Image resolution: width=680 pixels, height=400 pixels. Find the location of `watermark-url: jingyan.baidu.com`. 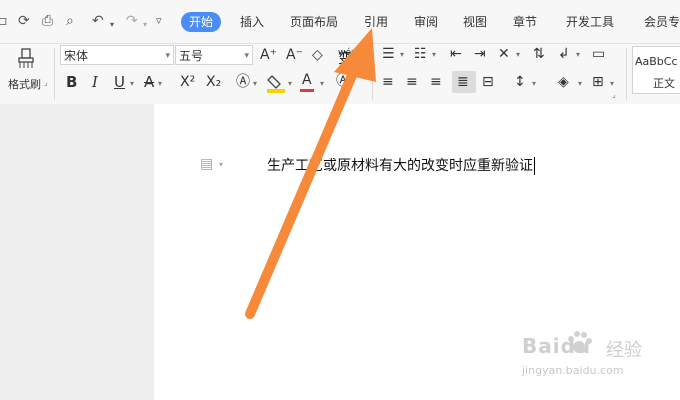

watermark-url: jingyan.baidu.com is located at coordinates (573, 370).